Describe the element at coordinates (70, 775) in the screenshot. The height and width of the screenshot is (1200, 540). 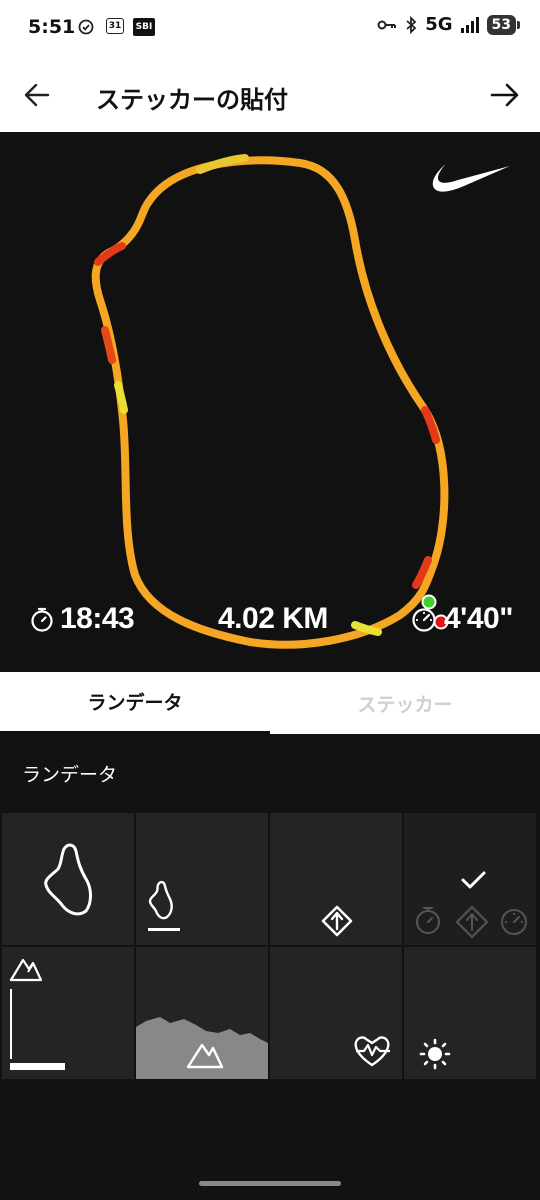
I see `section-title: ランデータ` at that location.